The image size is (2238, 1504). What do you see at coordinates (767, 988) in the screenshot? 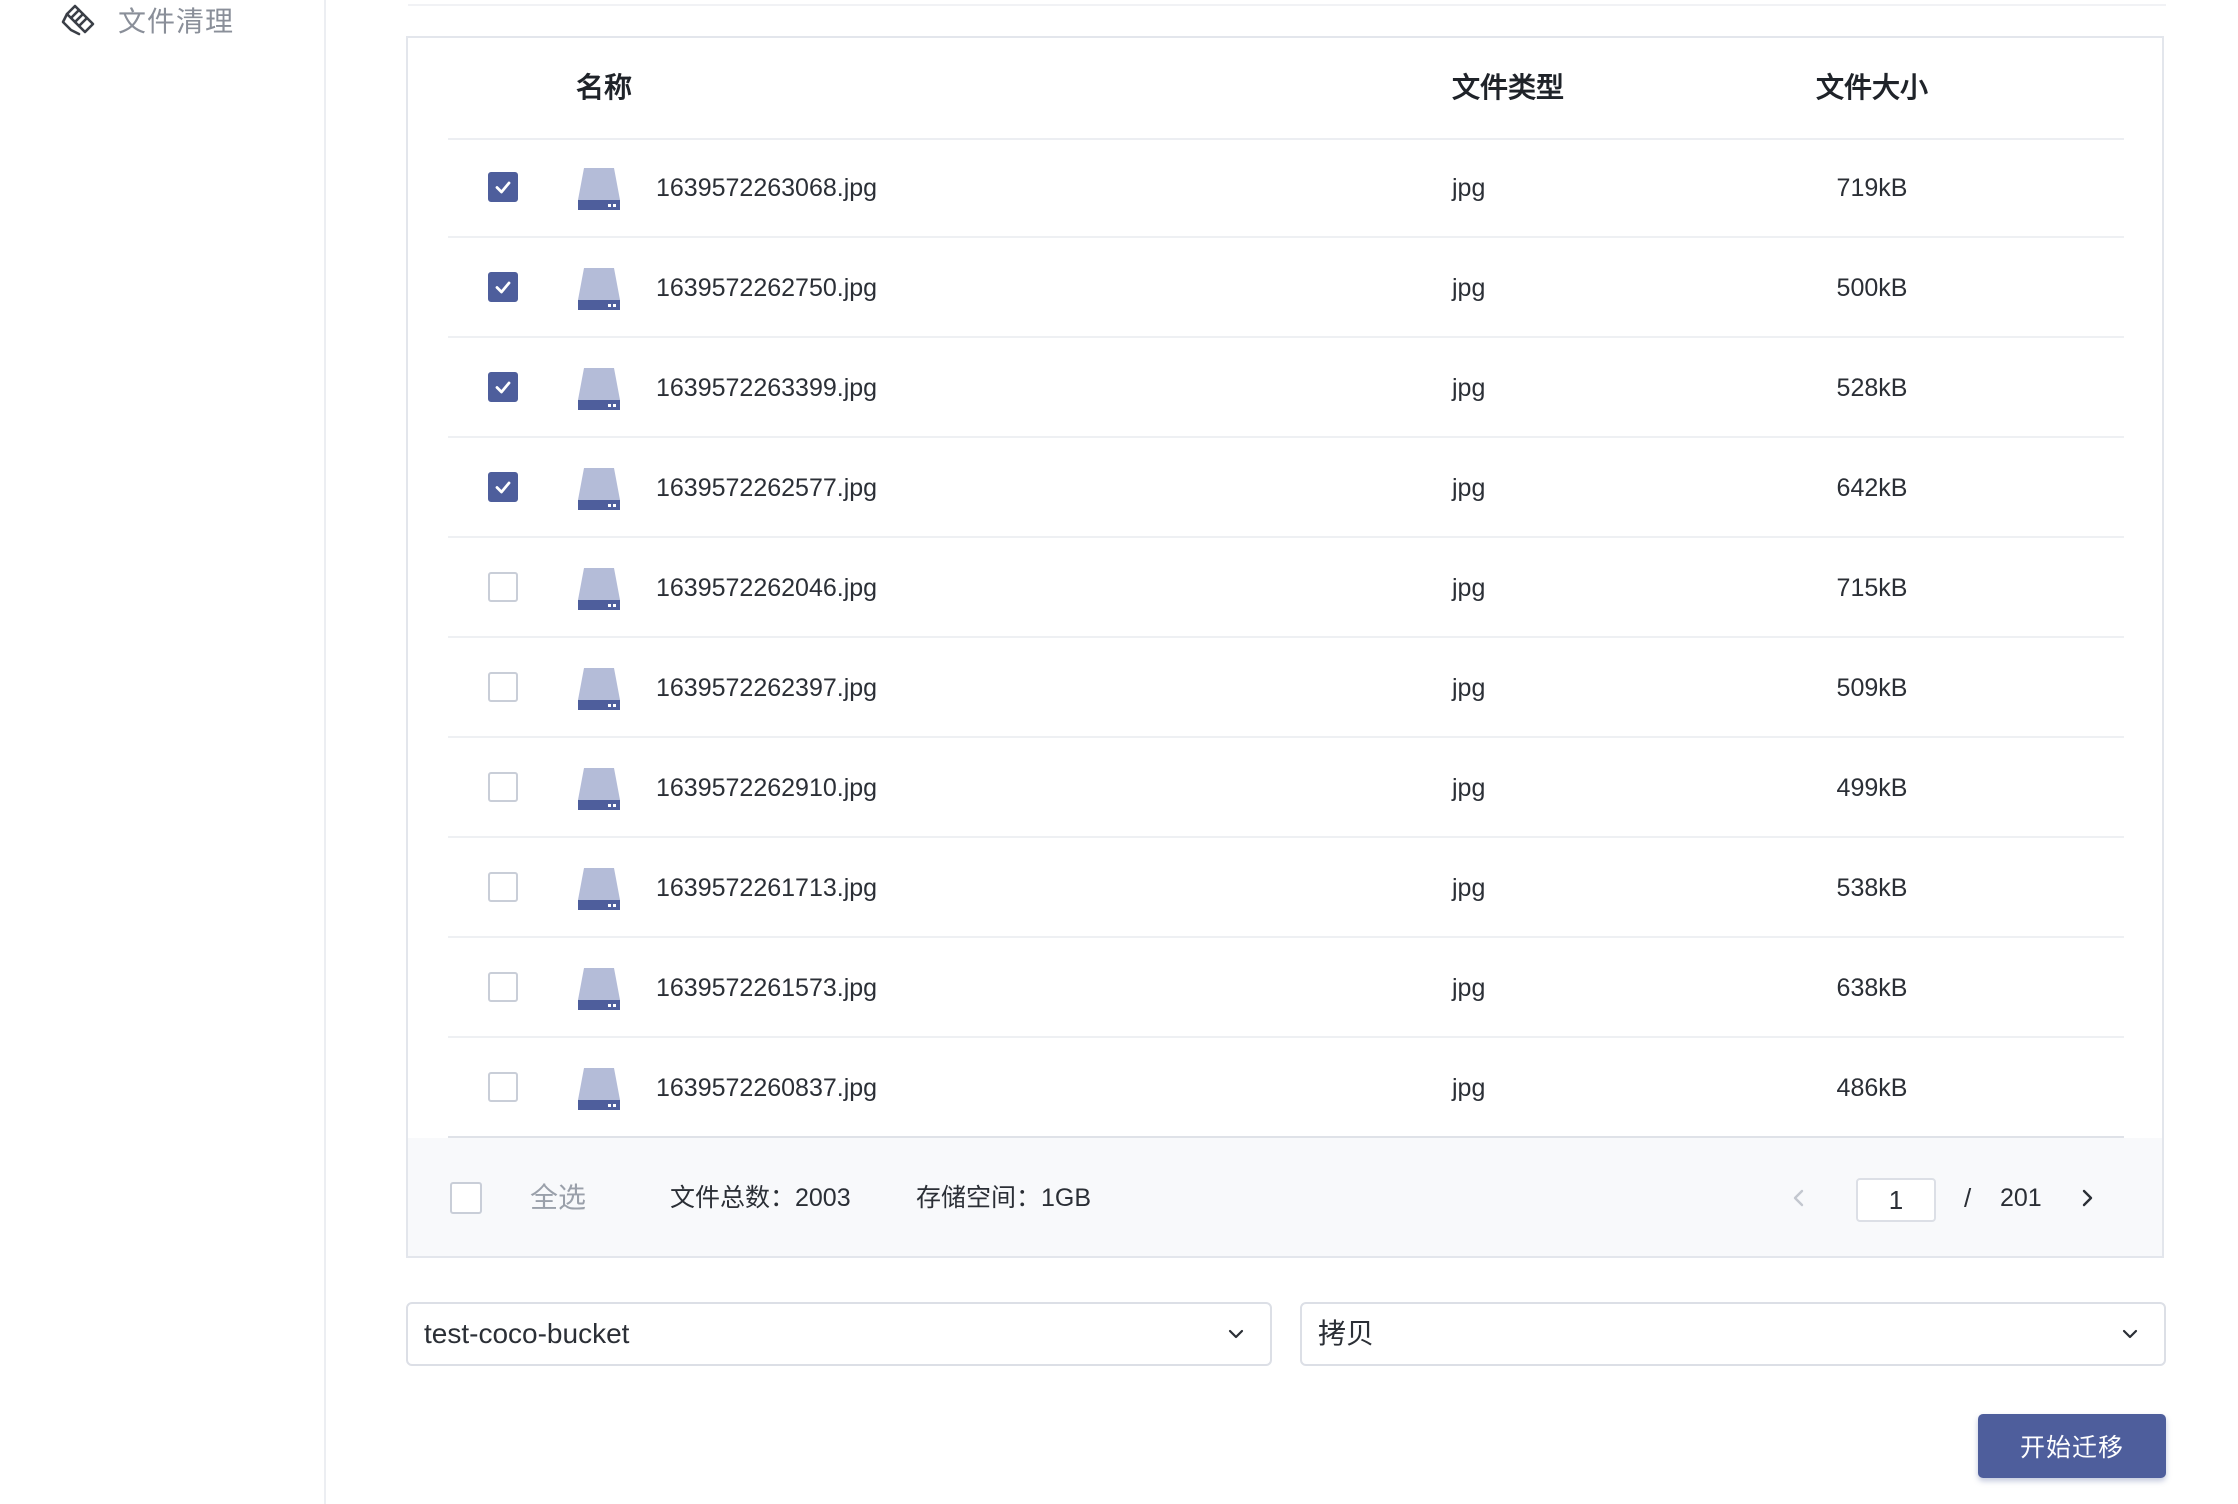
I see `file-name: 1639572261573.jpg` at bounding box center [767, 988].